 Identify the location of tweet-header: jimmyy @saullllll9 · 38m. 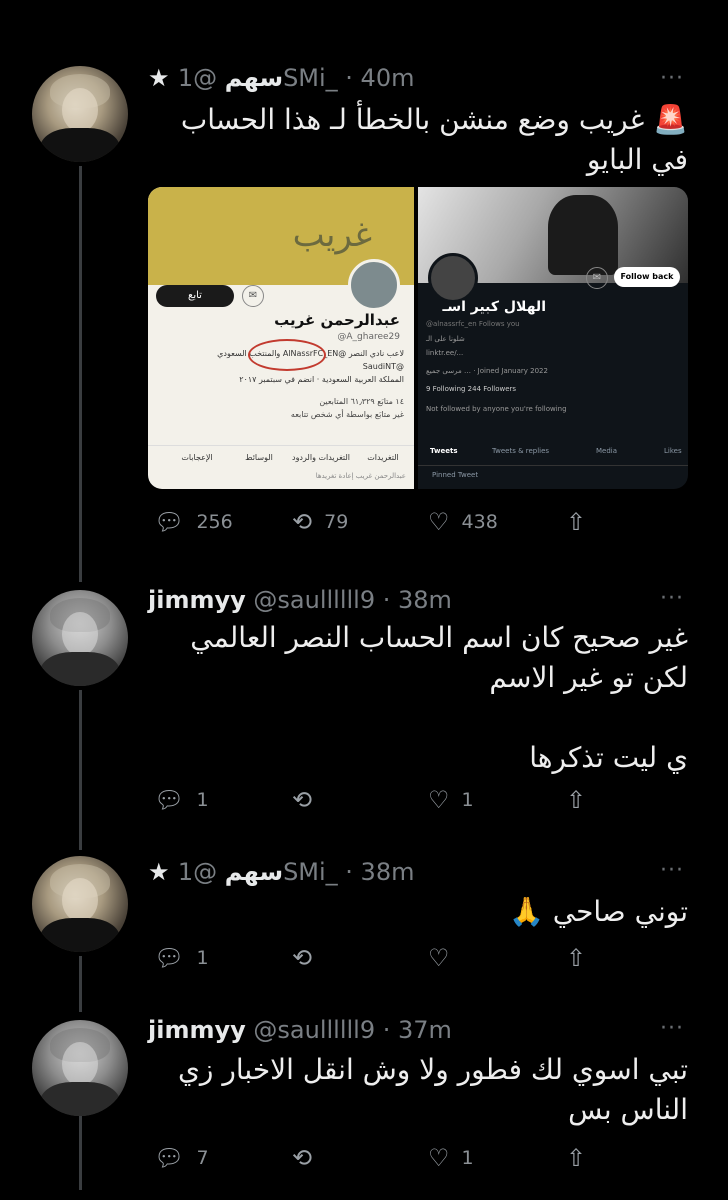
(300, 600).